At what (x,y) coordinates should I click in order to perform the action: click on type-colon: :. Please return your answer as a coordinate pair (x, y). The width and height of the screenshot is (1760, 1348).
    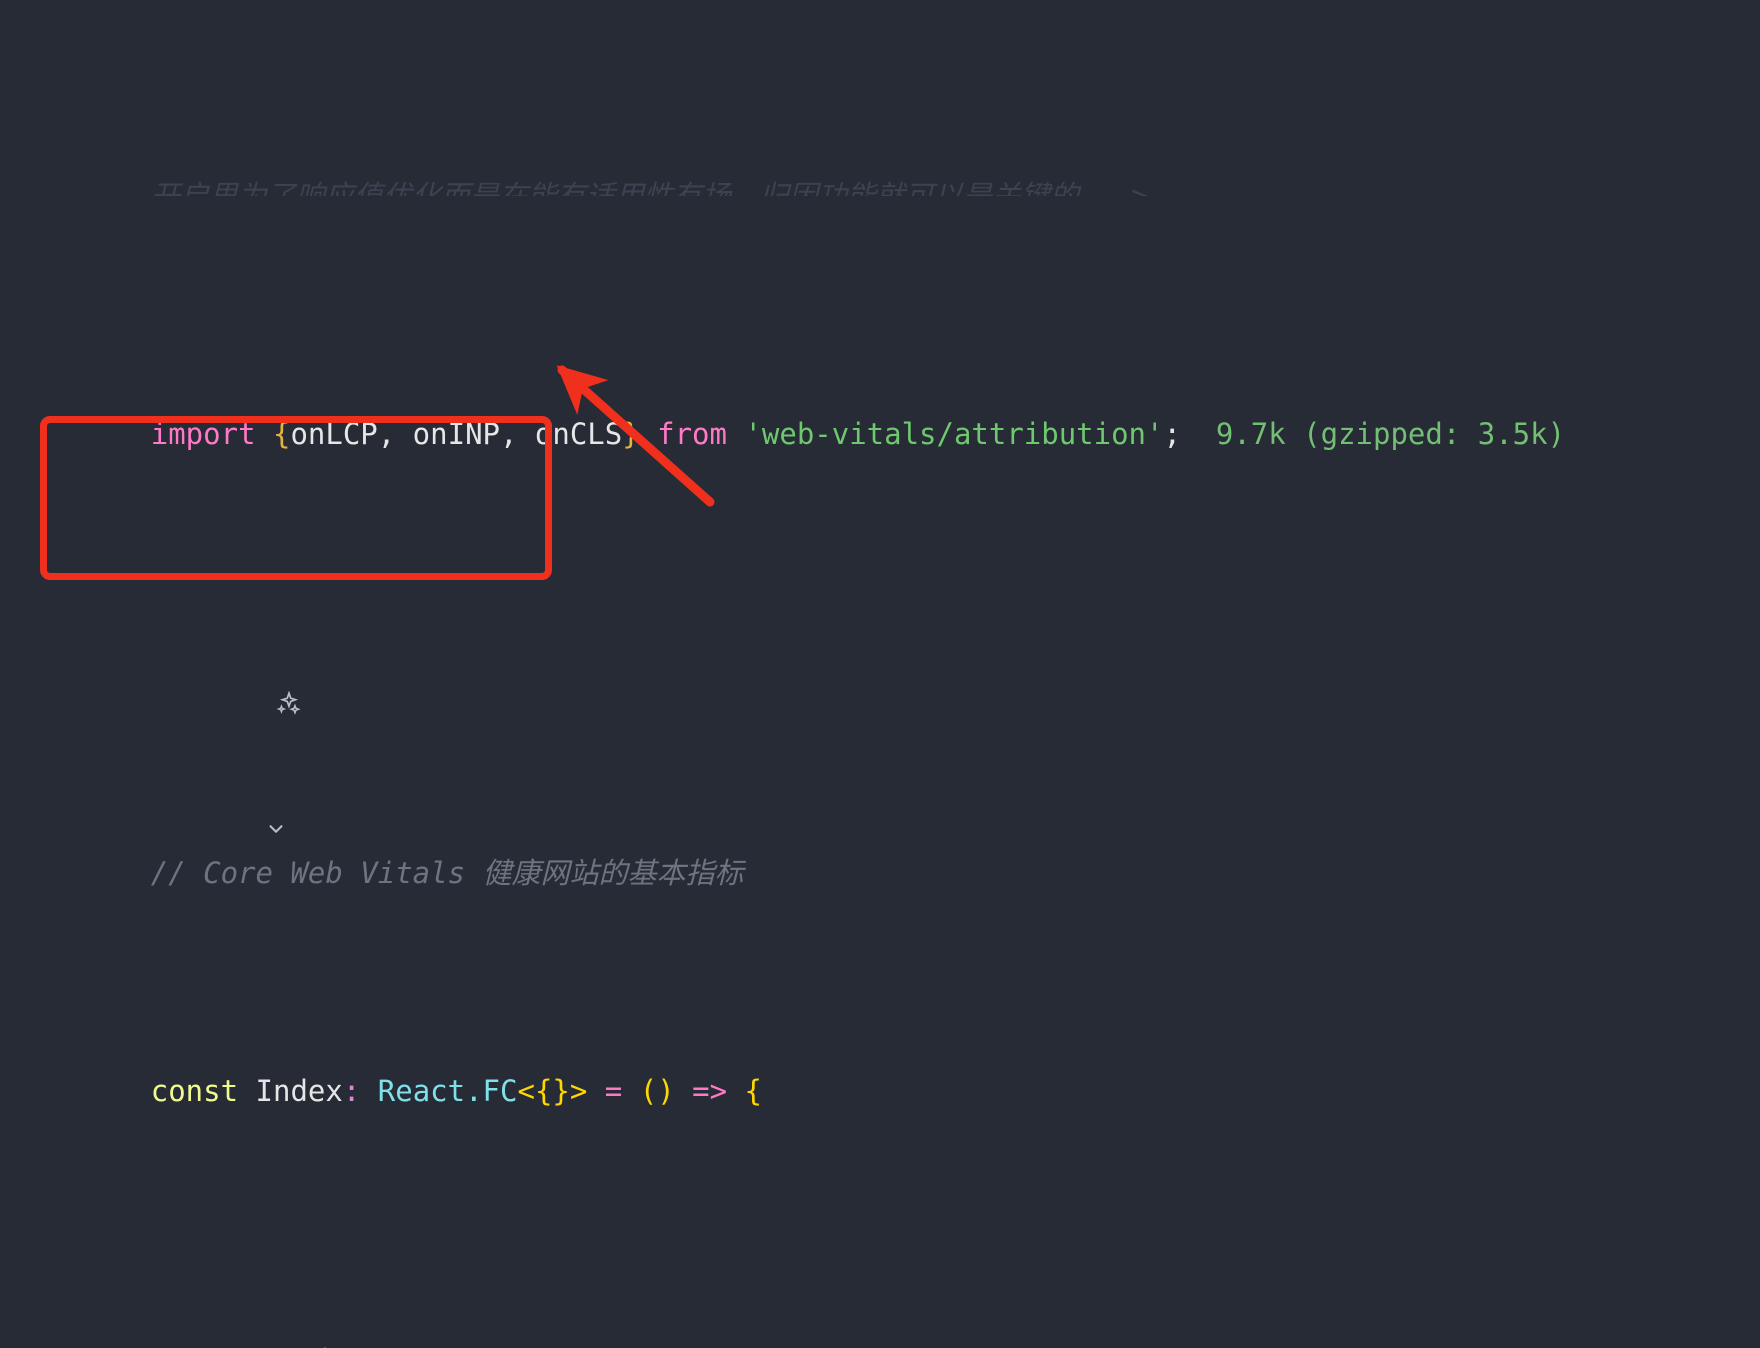
    Looking at the image, I should click on (351, 1091).